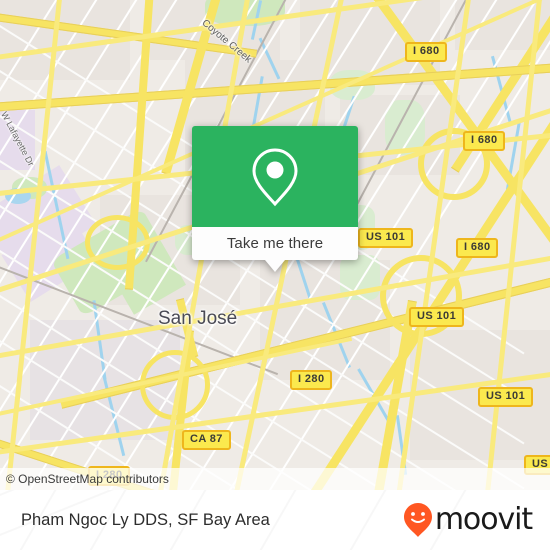 This screenshot has width=550, height=550. I want to click on map-pin-icon, so click(275, 176).